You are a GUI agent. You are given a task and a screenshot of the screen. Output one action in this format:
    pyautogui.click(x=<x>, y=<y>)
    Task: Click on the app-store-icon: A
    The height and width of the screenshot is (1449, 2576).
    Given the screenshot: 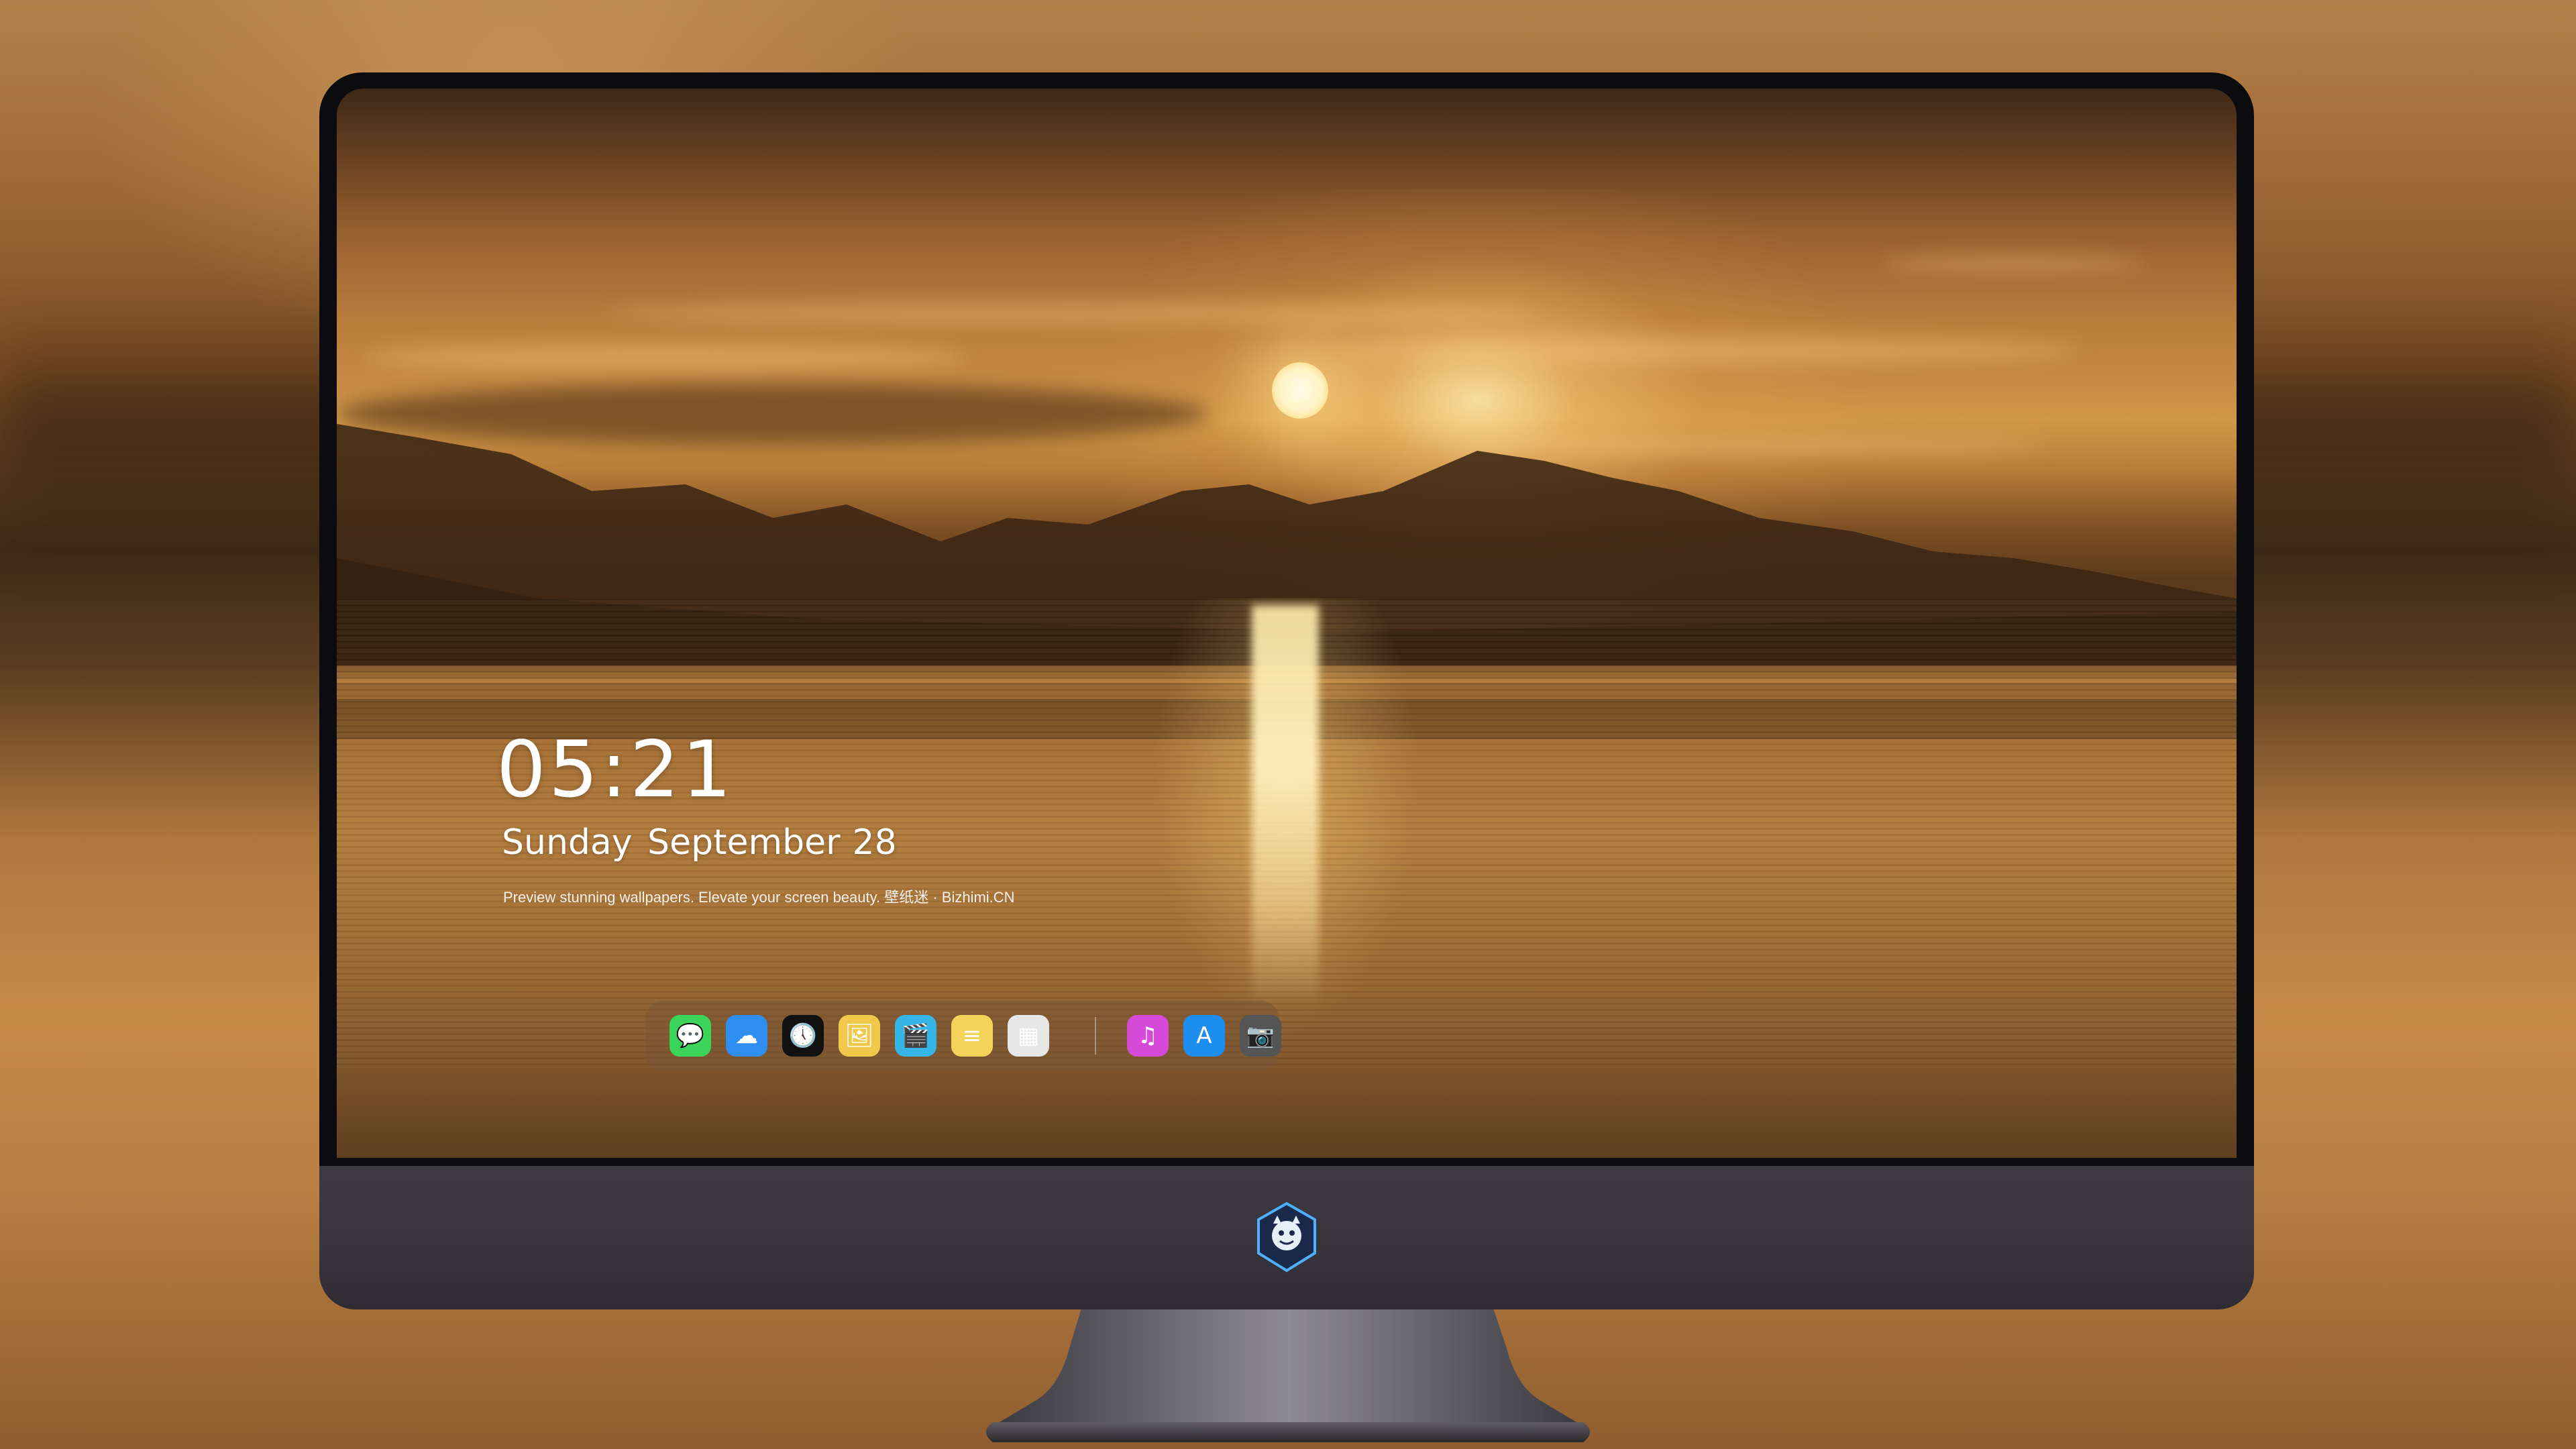 What is the action you would take?
    pyautogui.click(x=1204, y=1036)
    